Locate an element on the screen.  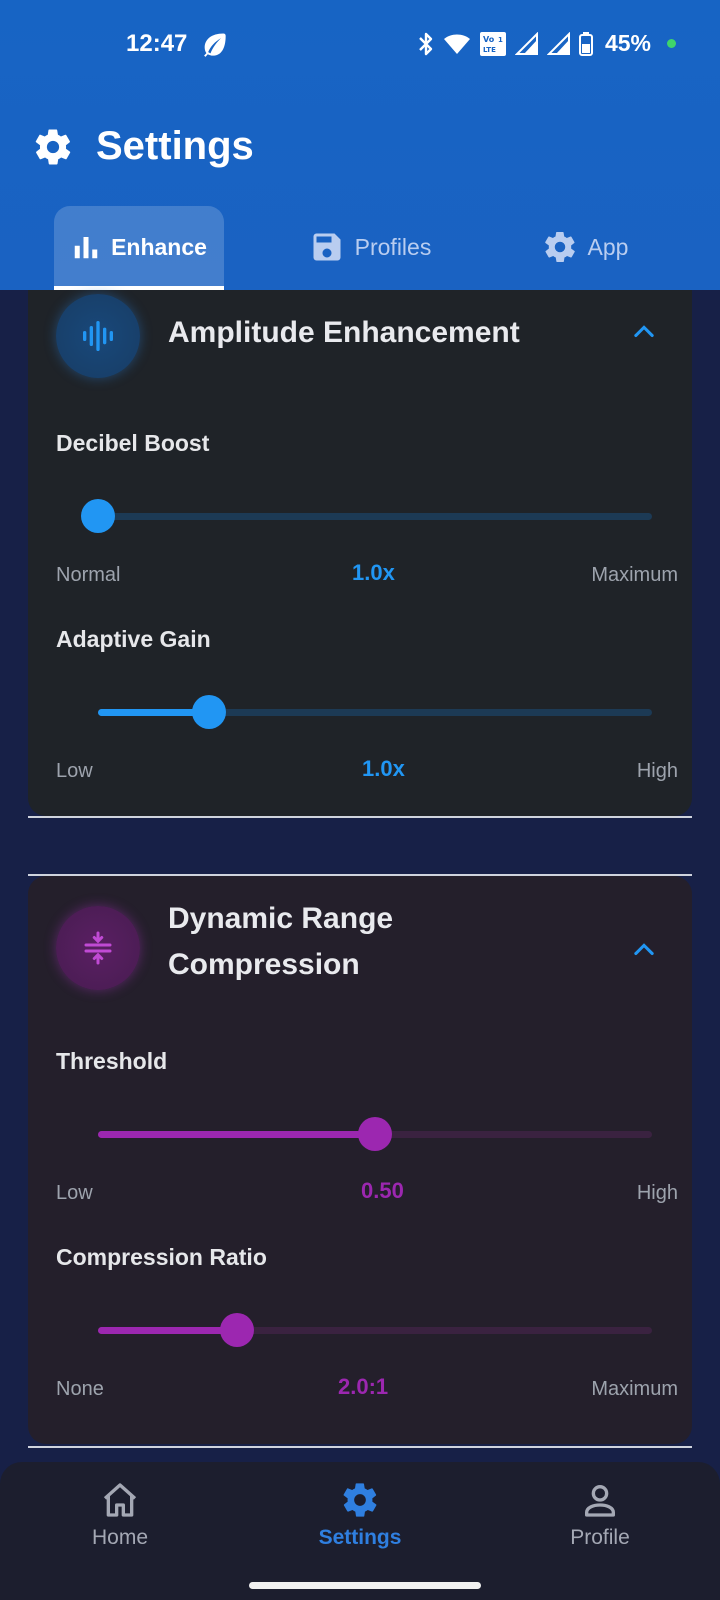
home-gesture-bar is located at coordinates (365, 1585).